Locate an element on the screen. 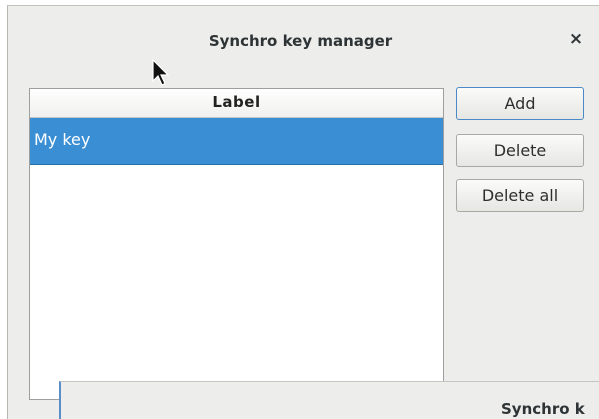 The image size is (599, 419). second-dialog-window: Synchro k is located at coordinates (329, 400).